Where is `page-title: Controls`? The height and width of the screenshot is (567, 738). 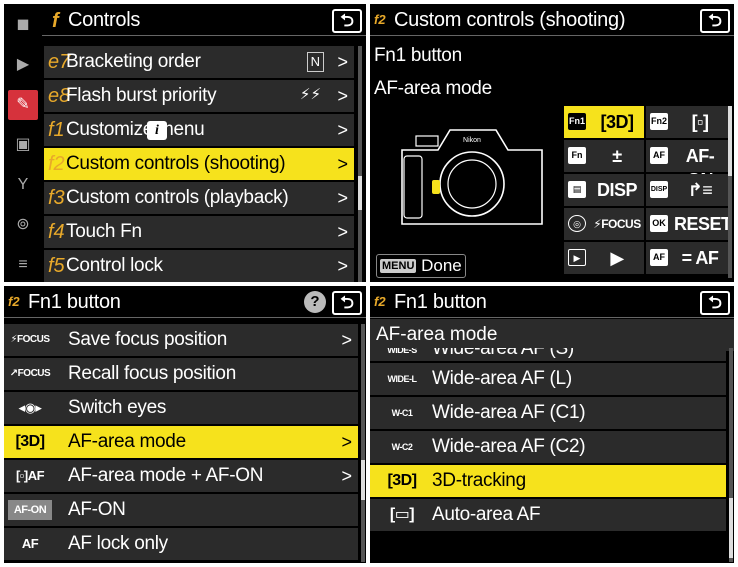
page-title: Controls is located at coordinates (104, 20).